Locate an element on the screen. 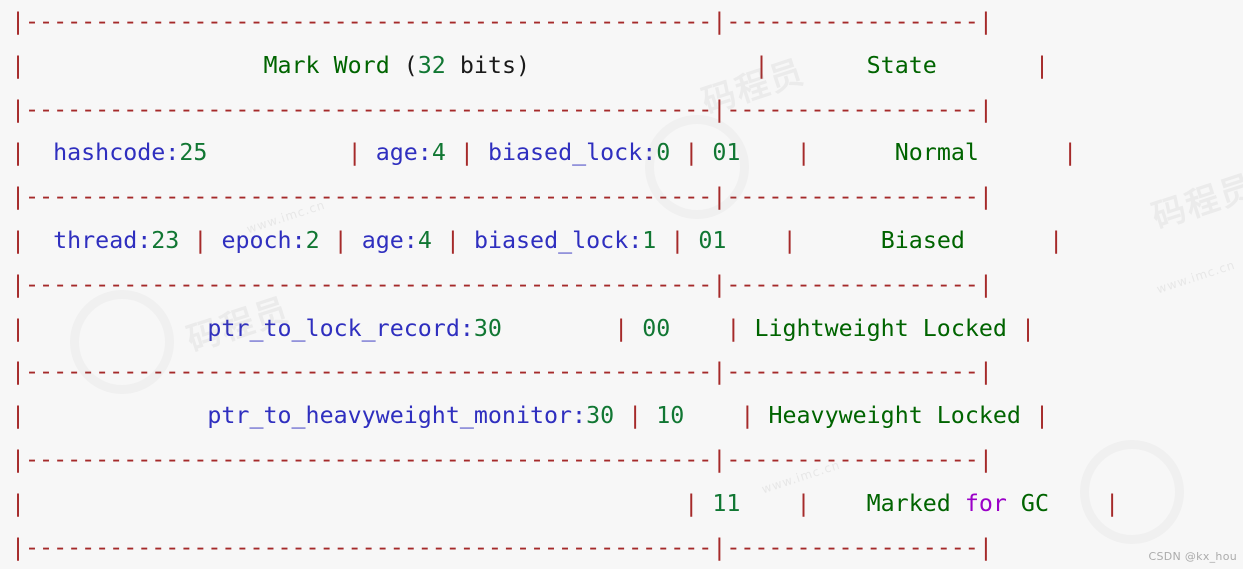 The height and width of the screenshot is (569, 1243). field-label-age: age: is located at coordinates (403, 153).